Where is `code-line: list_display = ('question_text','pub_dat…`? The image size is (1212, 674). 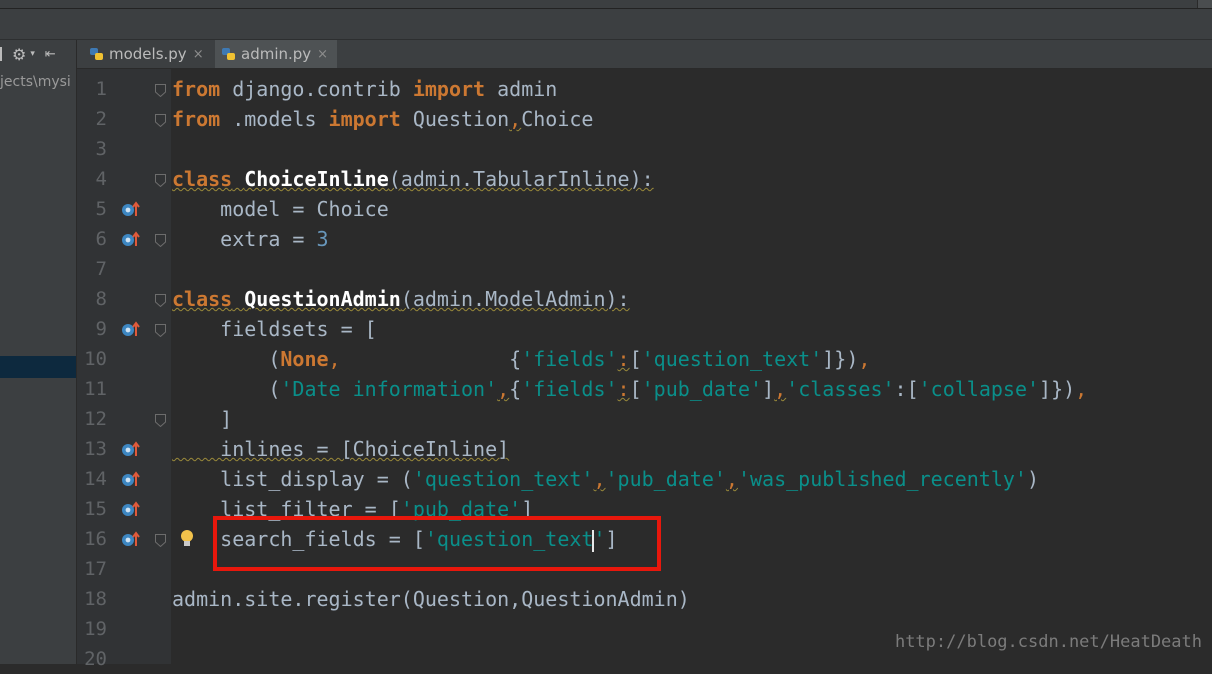
code-line: list_display = ('question_text','pub_dat… is located at coordinates (605, 479).